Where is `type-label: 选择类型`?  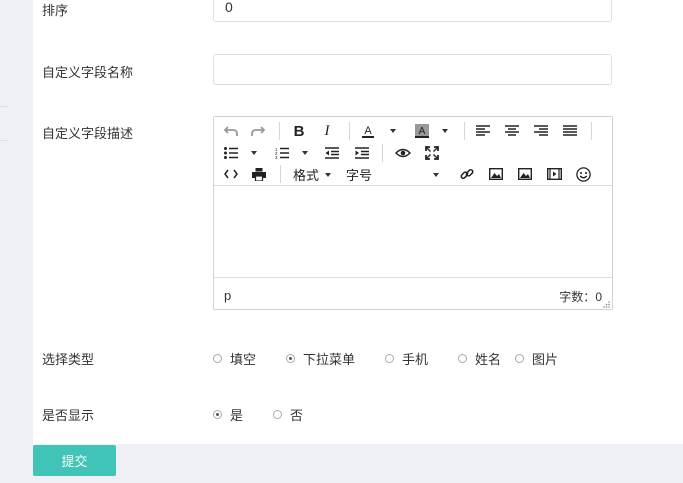 type-label: 选择类型 is located at coordinates (68, 359).